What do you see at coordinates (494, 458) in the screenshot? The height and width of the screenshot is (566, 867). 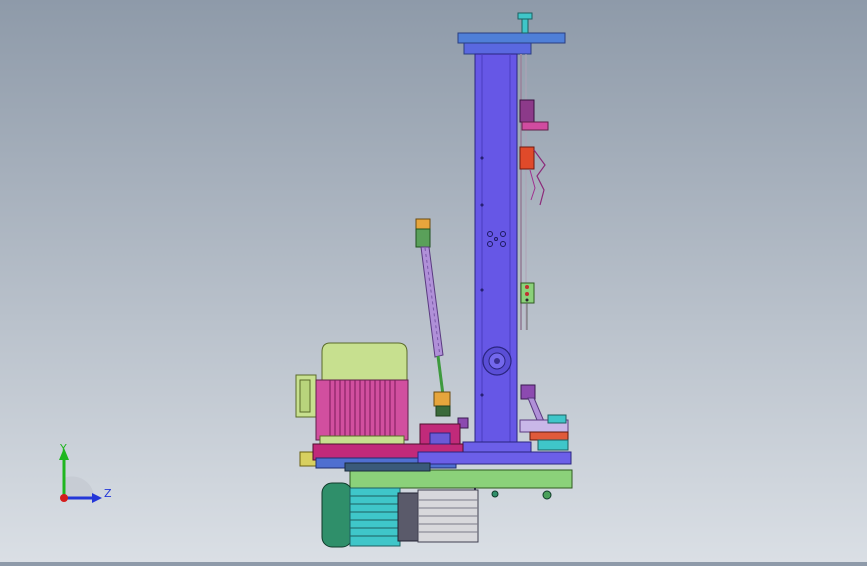 I see `cross-beam` at bounding box center [494, 458].